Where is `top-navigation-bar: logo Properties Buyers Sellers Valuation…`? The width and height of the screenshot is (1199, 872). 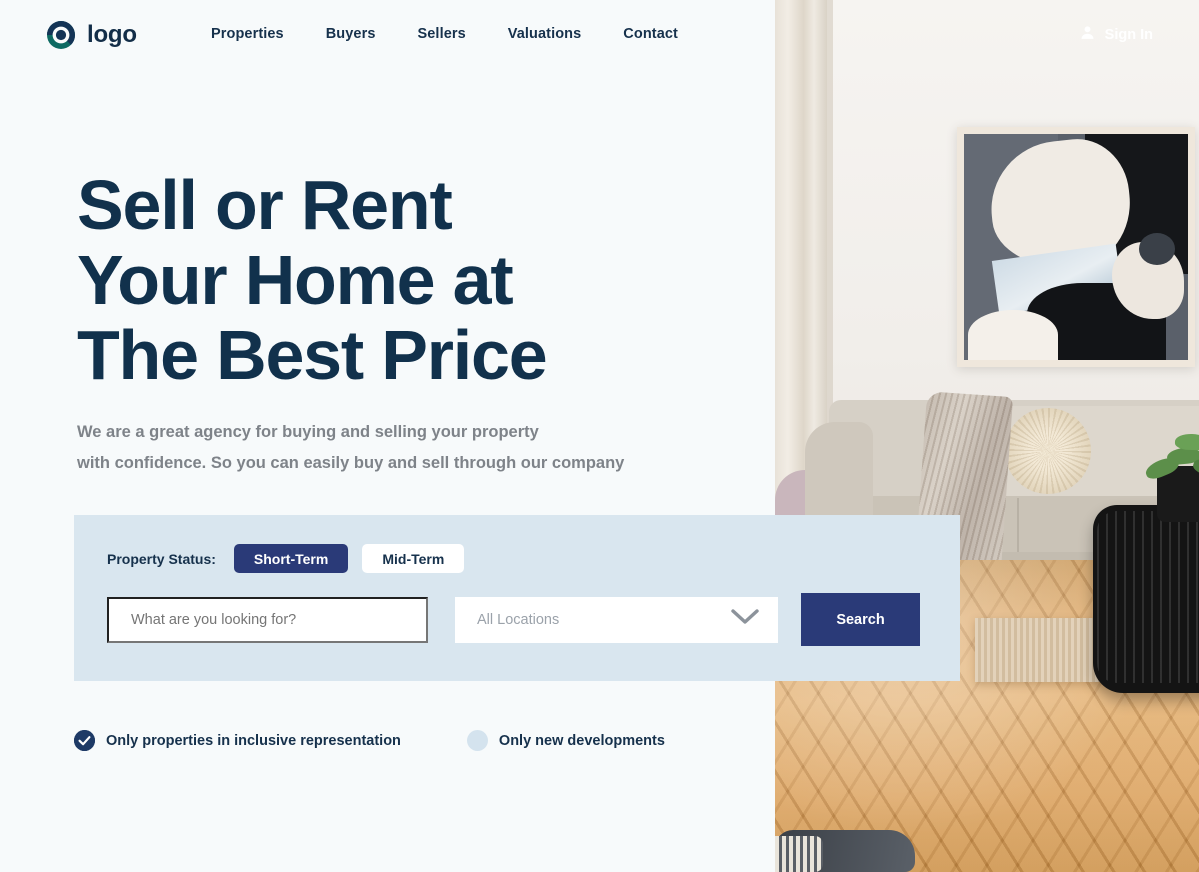
top-navigation-bar: logo Properties Buyers Sellers Valuation… is located at coordinates (599, 35).